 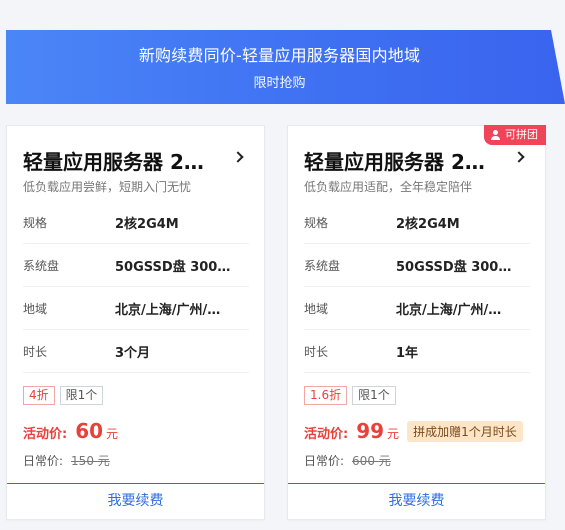 I want to click on price-value: 60, so click(x=89, y=431).